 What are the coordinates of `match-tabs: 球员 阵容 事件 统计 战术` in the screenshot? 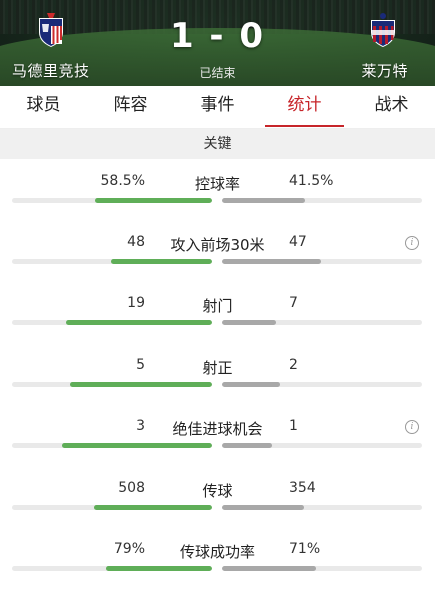 It's located at (217, 107).